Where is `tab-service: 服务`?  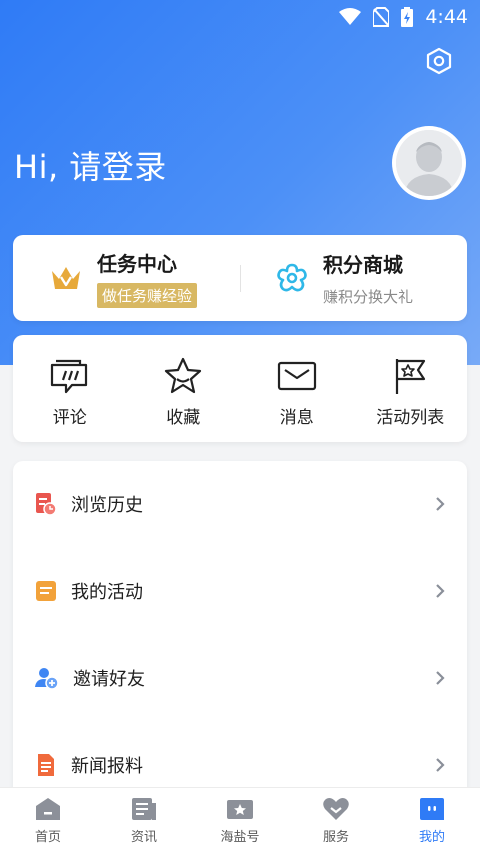 tab-service: 服务 is located at coordinates (336, 820).